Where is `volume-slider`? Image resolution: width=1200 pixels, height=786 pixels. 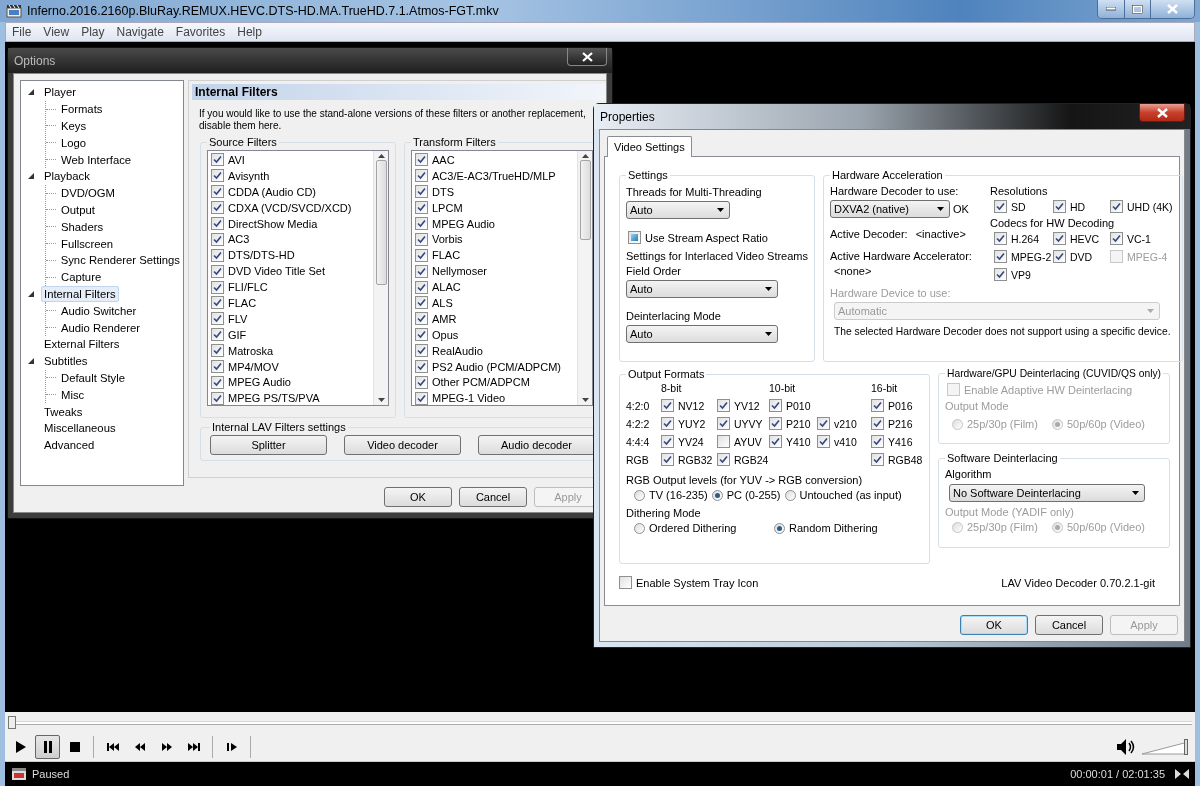 volume-slider is located at coordinates (1165, 747).